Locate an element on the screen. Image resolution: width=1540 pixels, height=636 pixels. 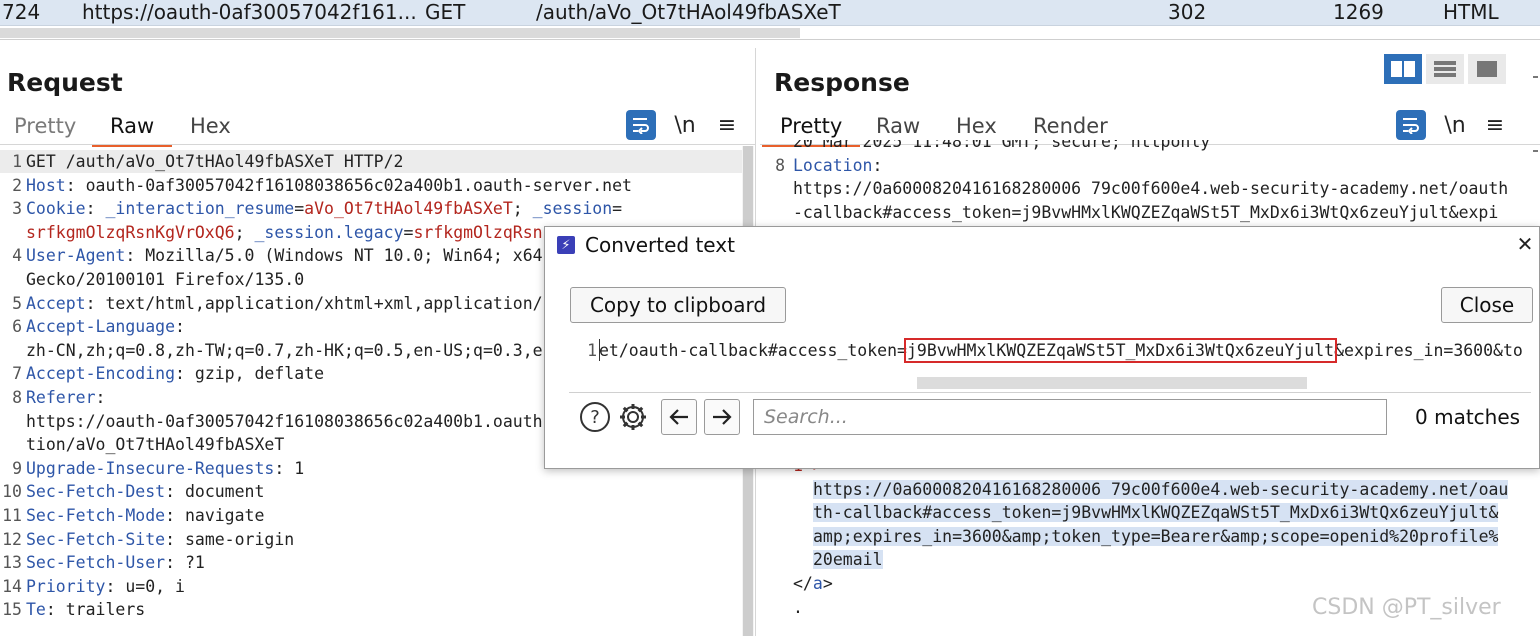
split-vertical-icon is located at coordinates (1403, 69).